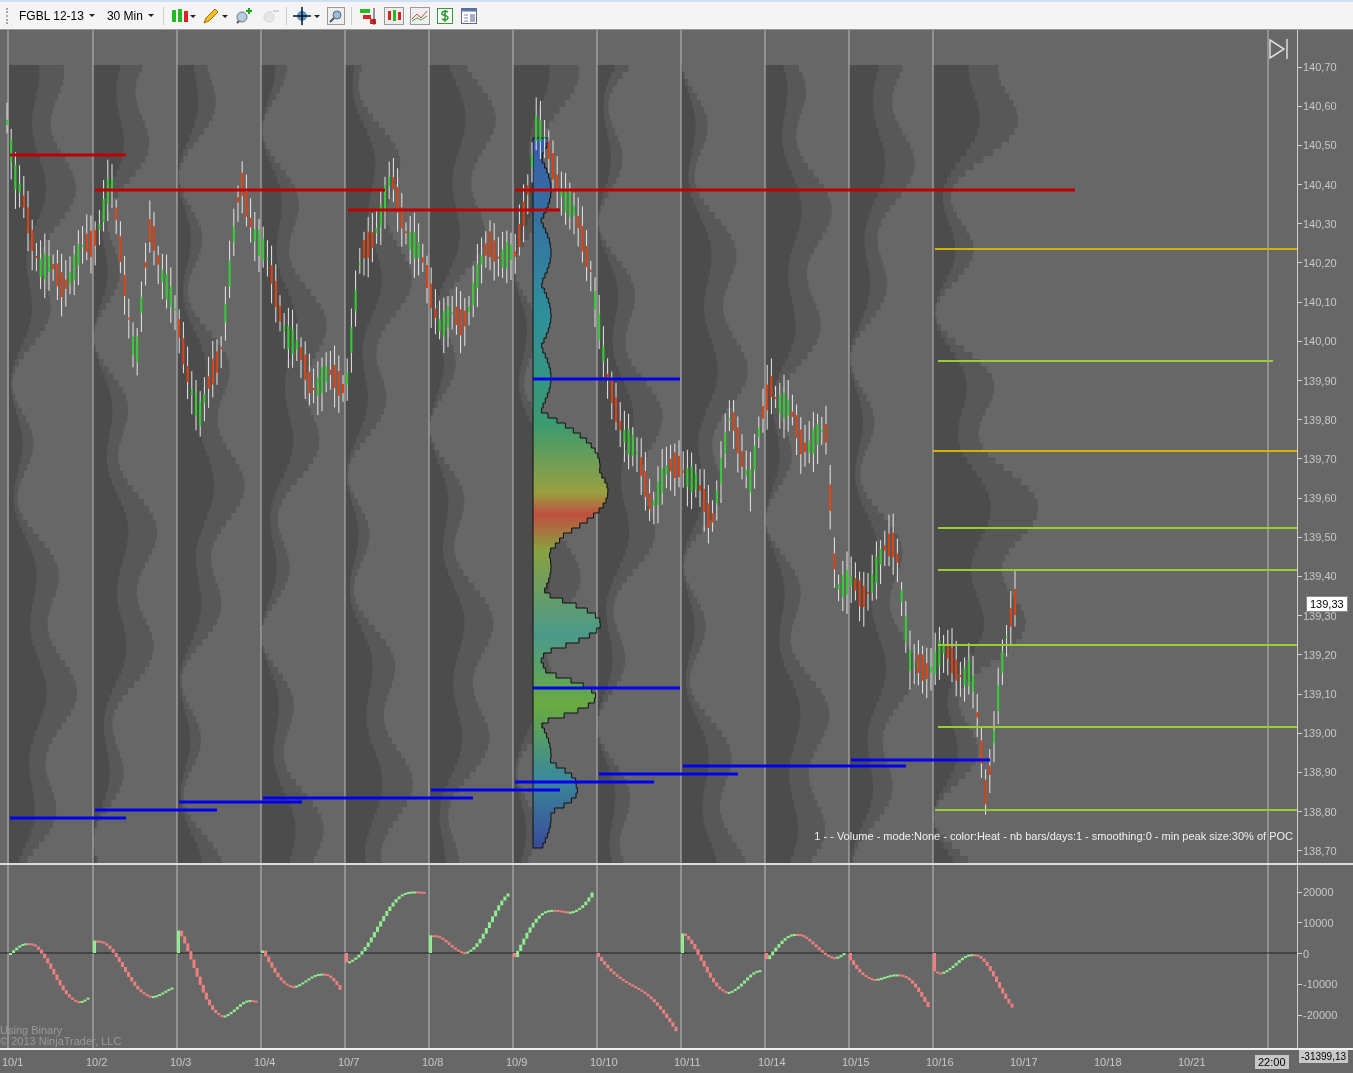 This screenshot has width=1353, height=1073. I want to click on bars-icon, so click(367, 15).